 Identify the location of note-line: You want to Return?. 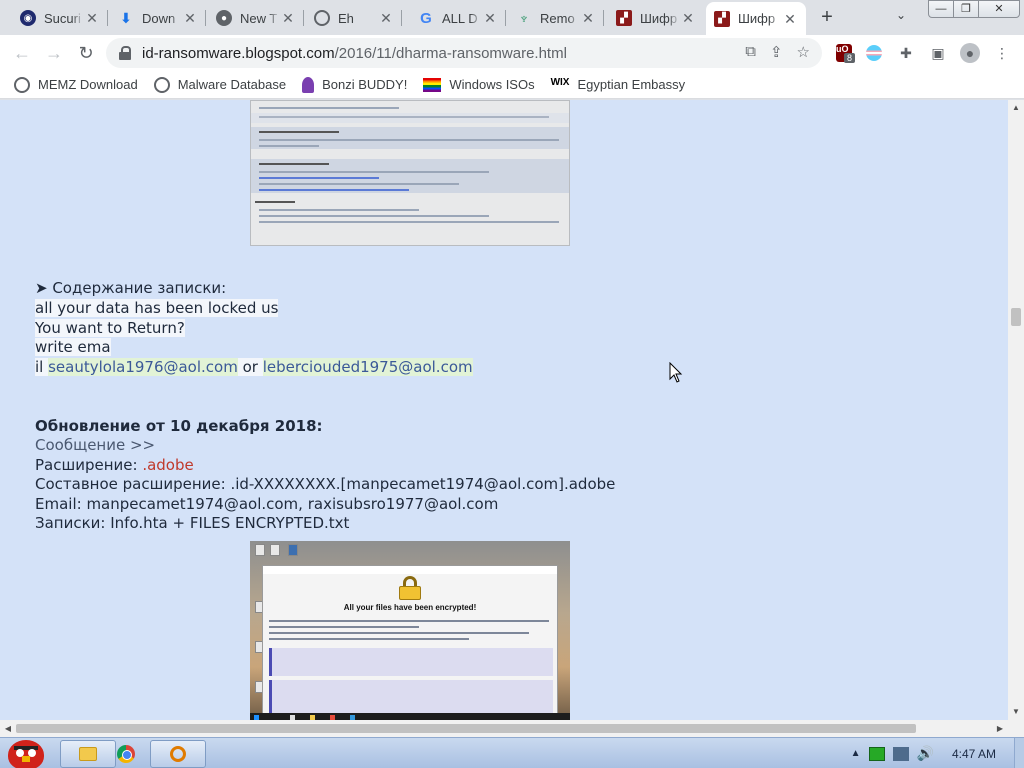
(110, 328).